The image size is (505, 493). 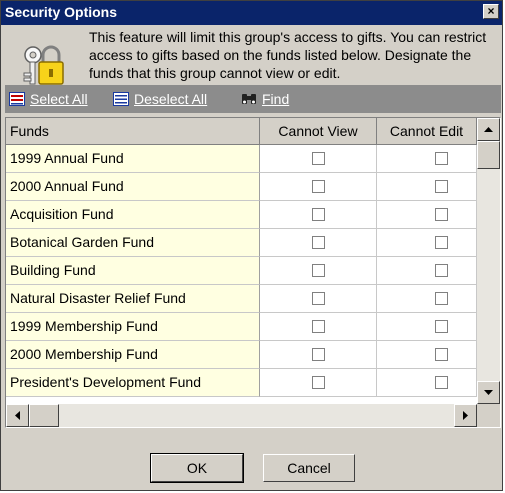 I want to click on arrow-down-icon, so click(x=488, y=392).